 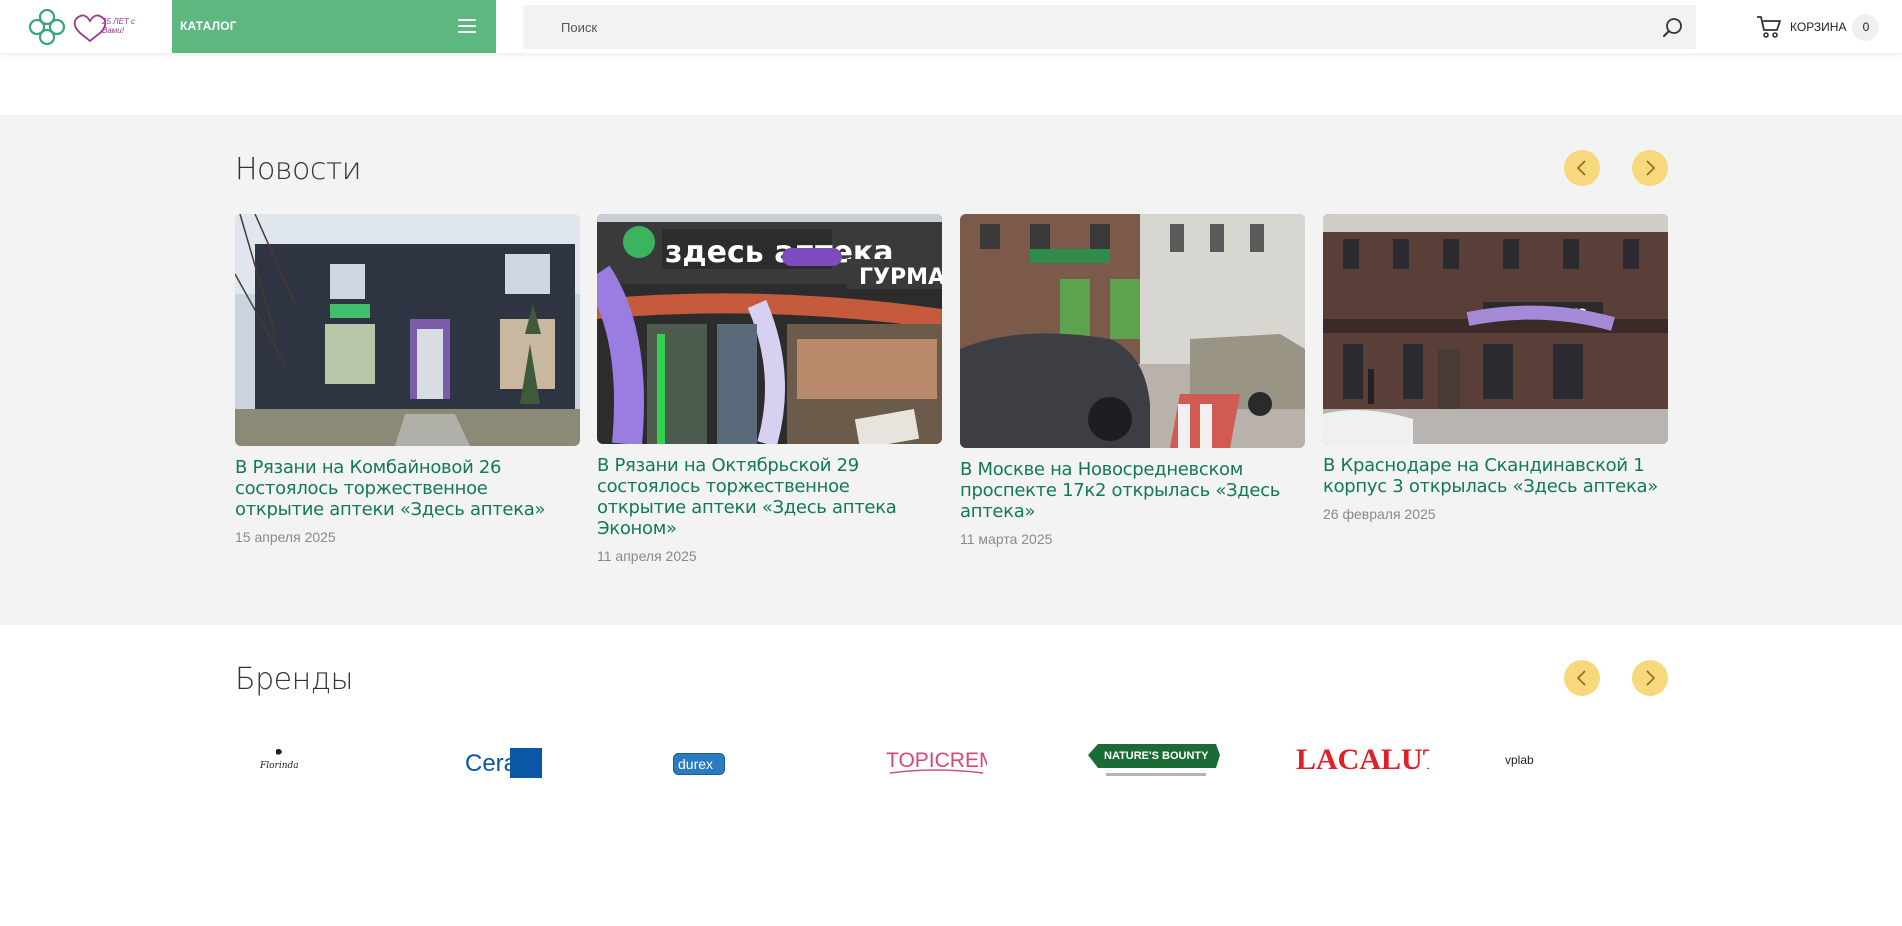 I want to click on search-input, so click(x=1091, y=27).